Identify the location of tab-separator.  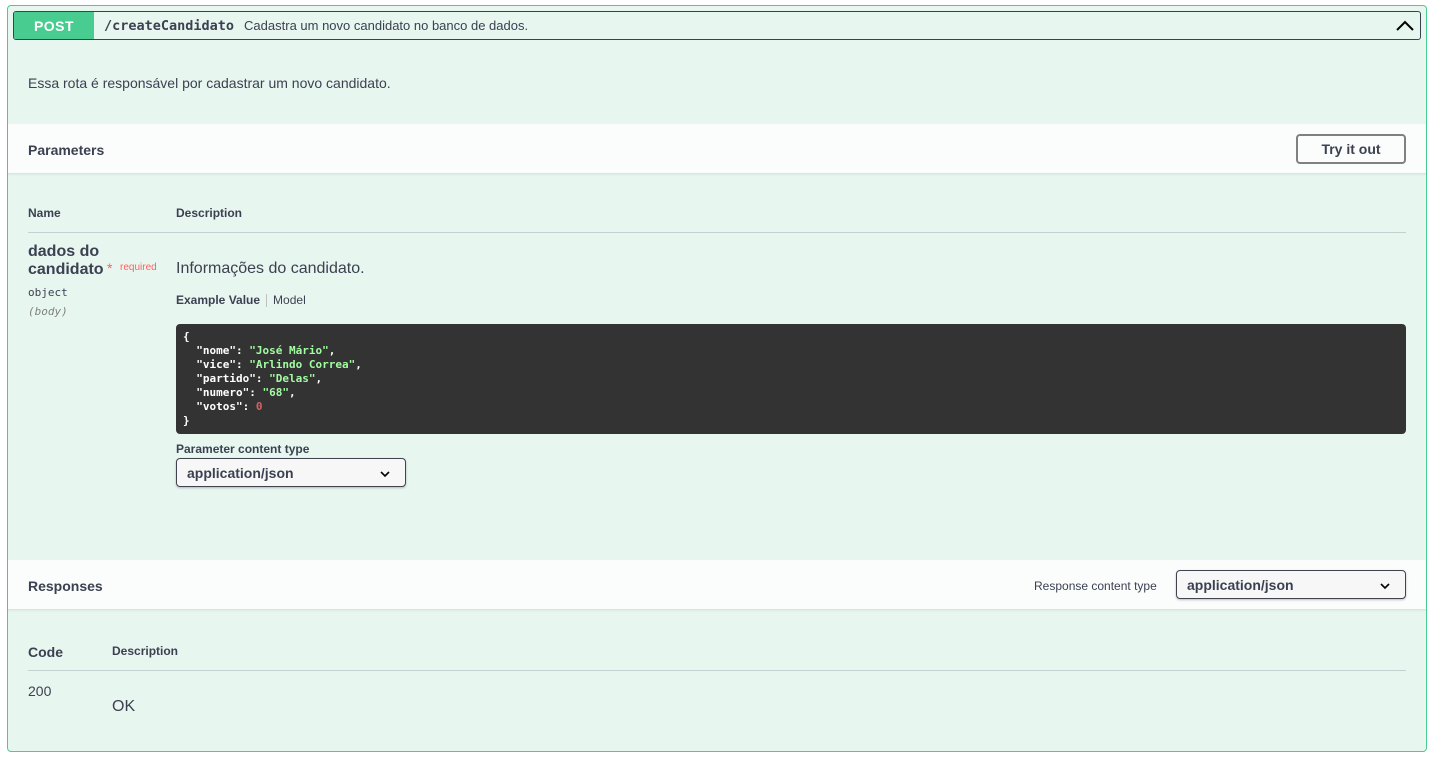
(267, 300).